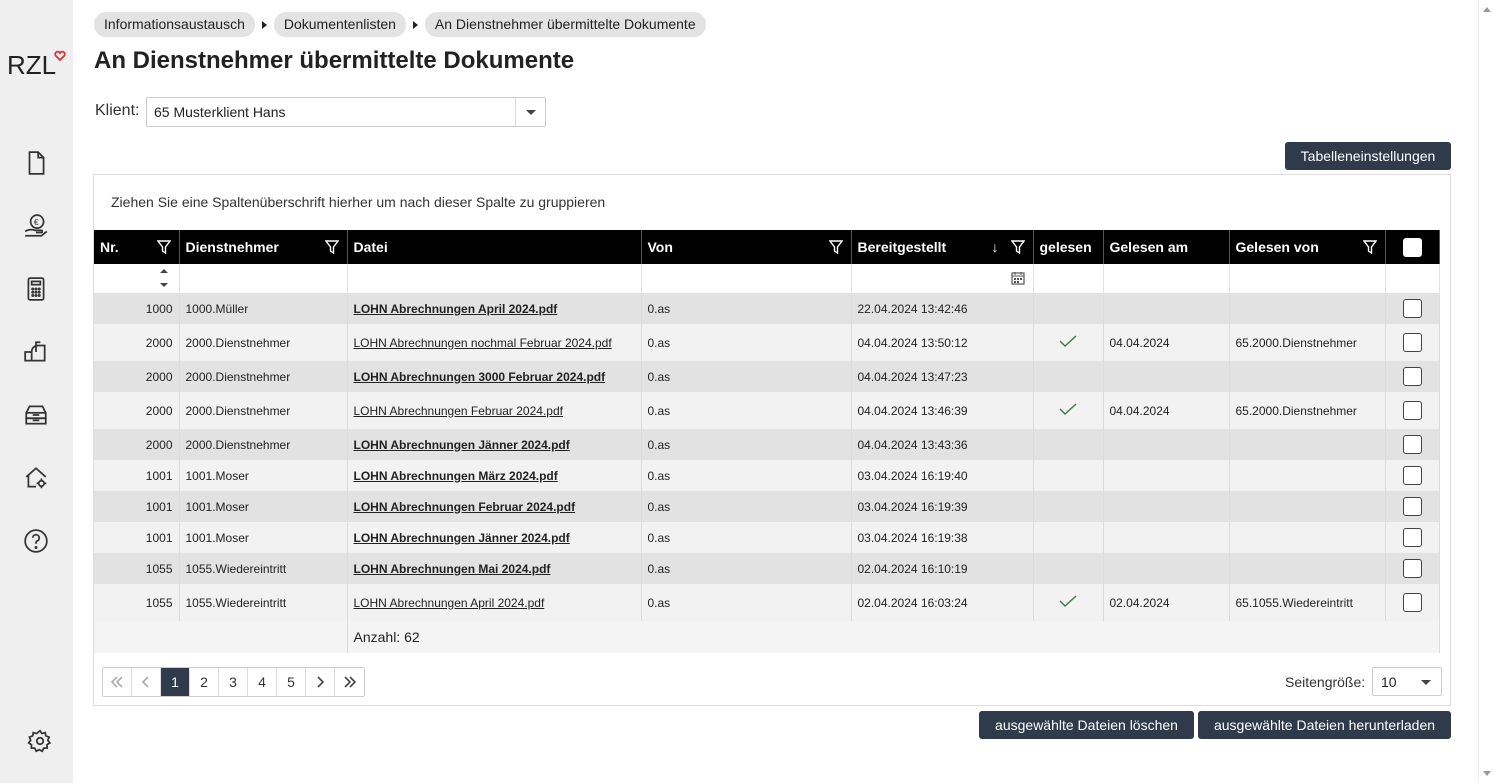 Image resolution: width=1493 pixels, height=783 pixels. What do you see at coordinates (452, 569) in the screenshot?
I see `file-link: LOHN Abrechnungen Mai 2024.pdf` at bounding box center [452, 569].